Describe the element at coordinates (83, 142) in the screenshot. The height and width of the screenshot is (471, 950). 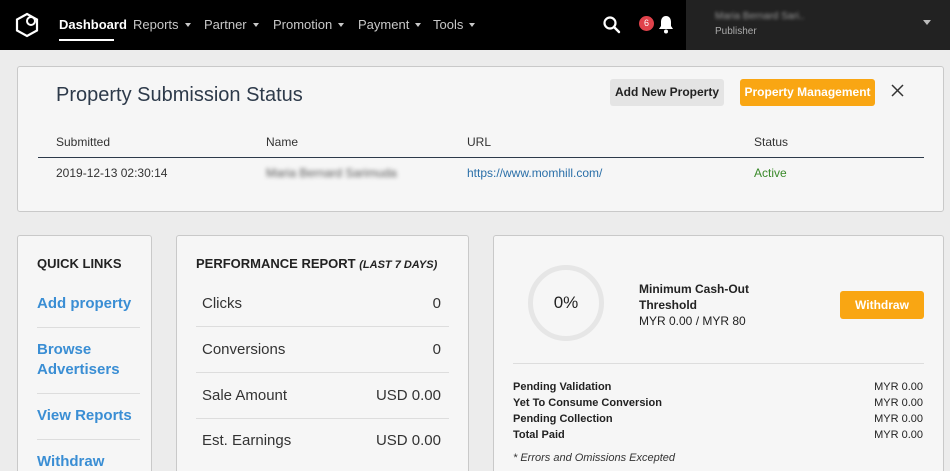
I see `column-header-submitted: Submitted` at that location.